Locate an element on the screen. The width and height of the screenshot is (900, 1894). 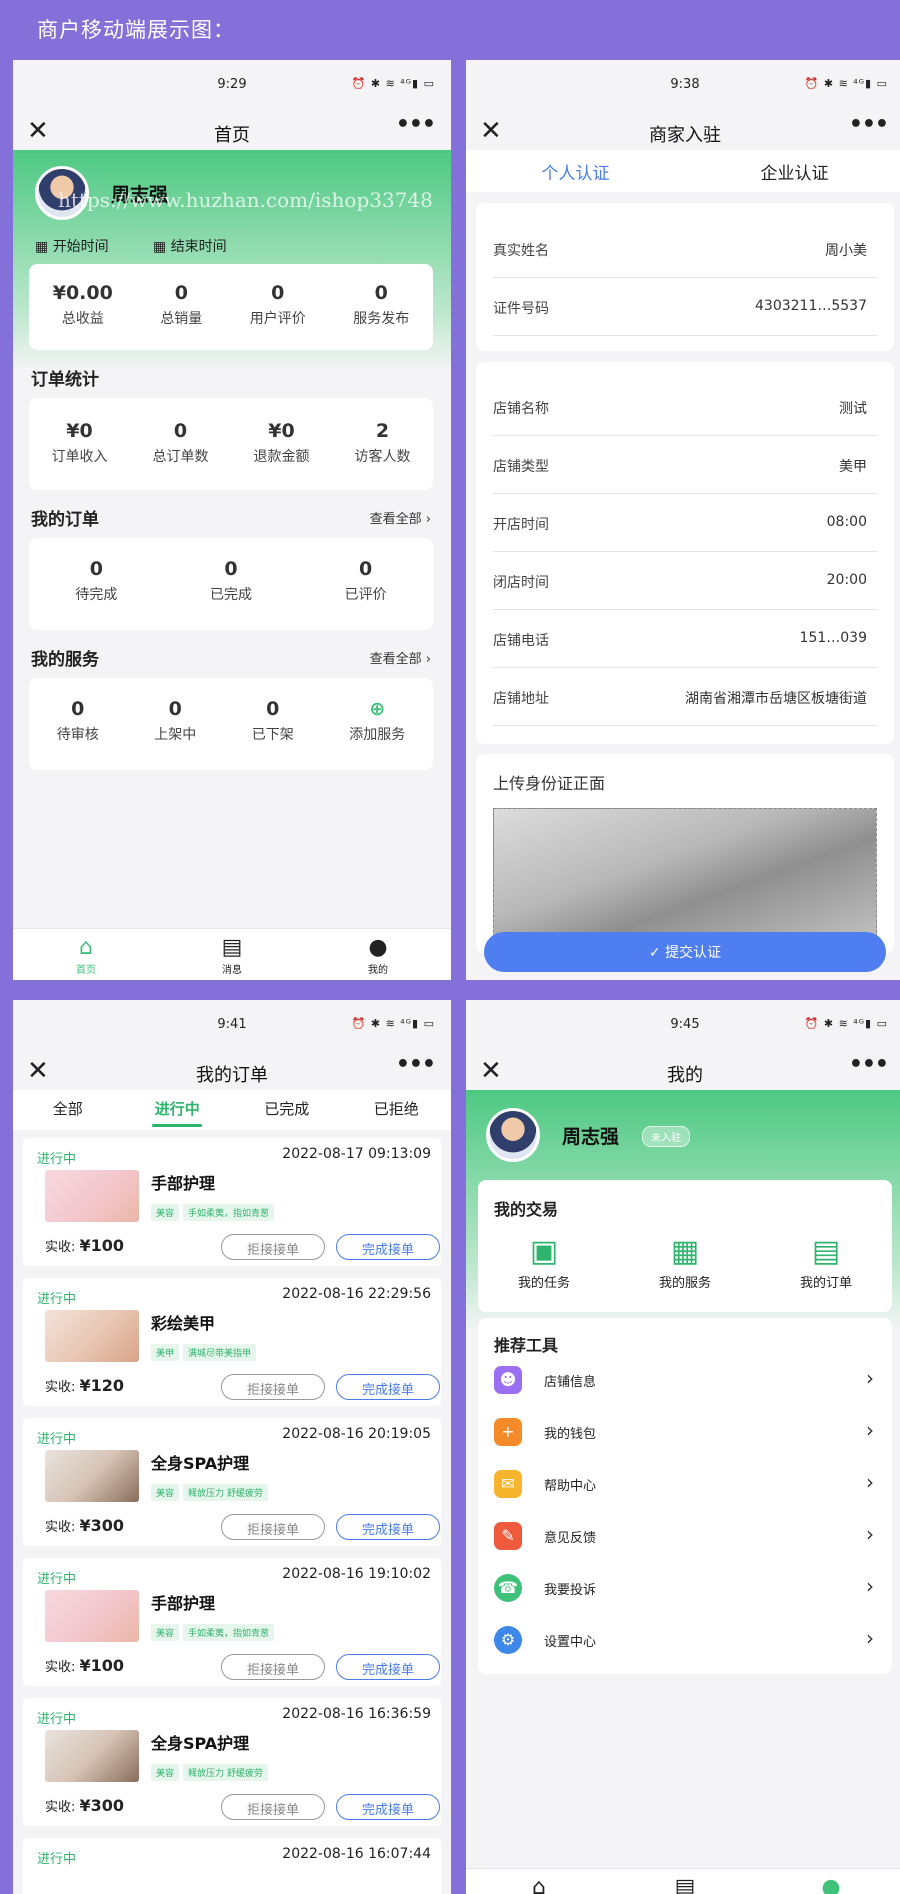
message-icon: ▤ is located at coordinates (232, 947).